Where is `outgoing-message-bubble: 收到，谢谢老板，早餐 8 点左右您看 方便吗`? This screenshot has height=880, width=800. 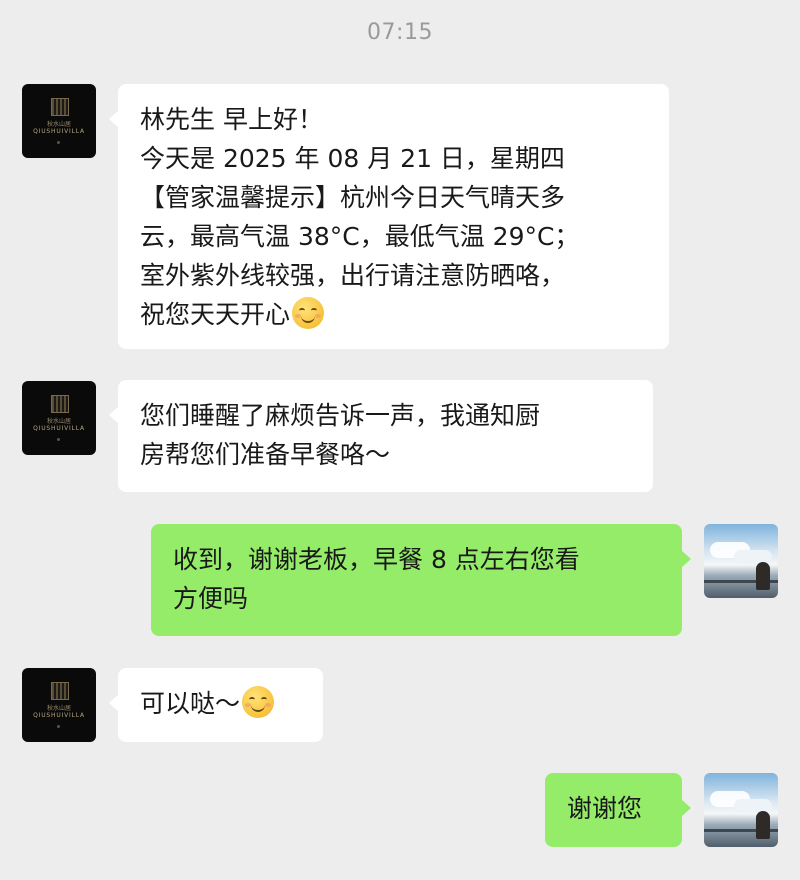
outgoing-message-bubble: 收到，谢谢老板，早餐 8 点左右您看 方便吗 is located at coordinates (421, 580).